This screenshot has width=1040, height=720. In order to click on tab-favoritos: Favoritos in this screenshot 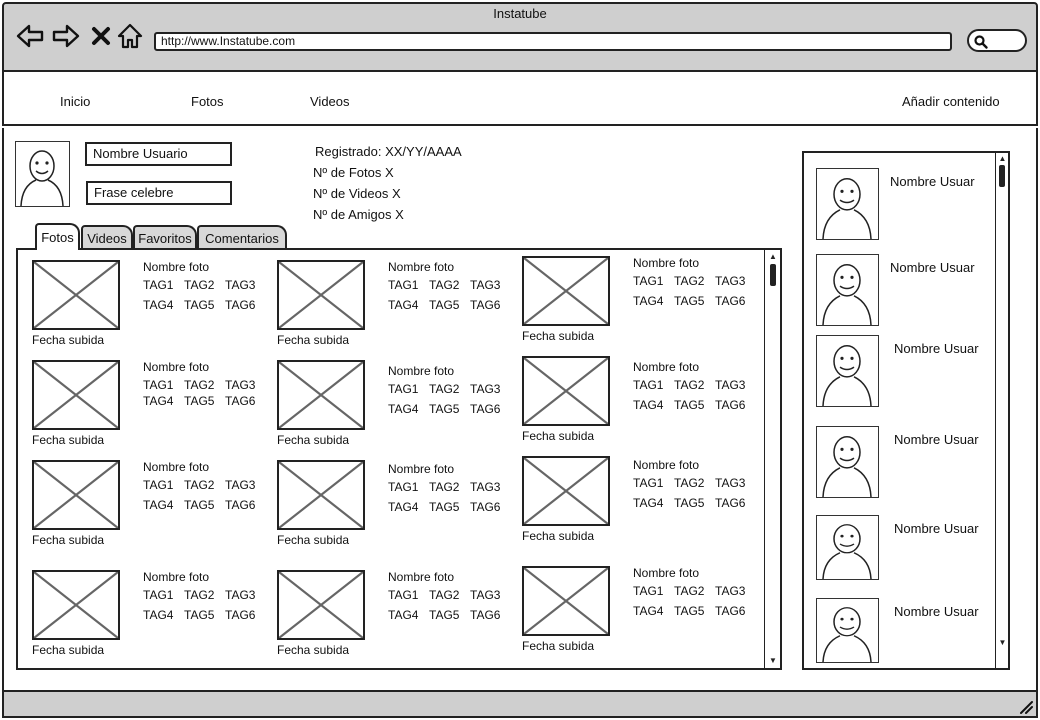, I will do `click(165, 237)`.